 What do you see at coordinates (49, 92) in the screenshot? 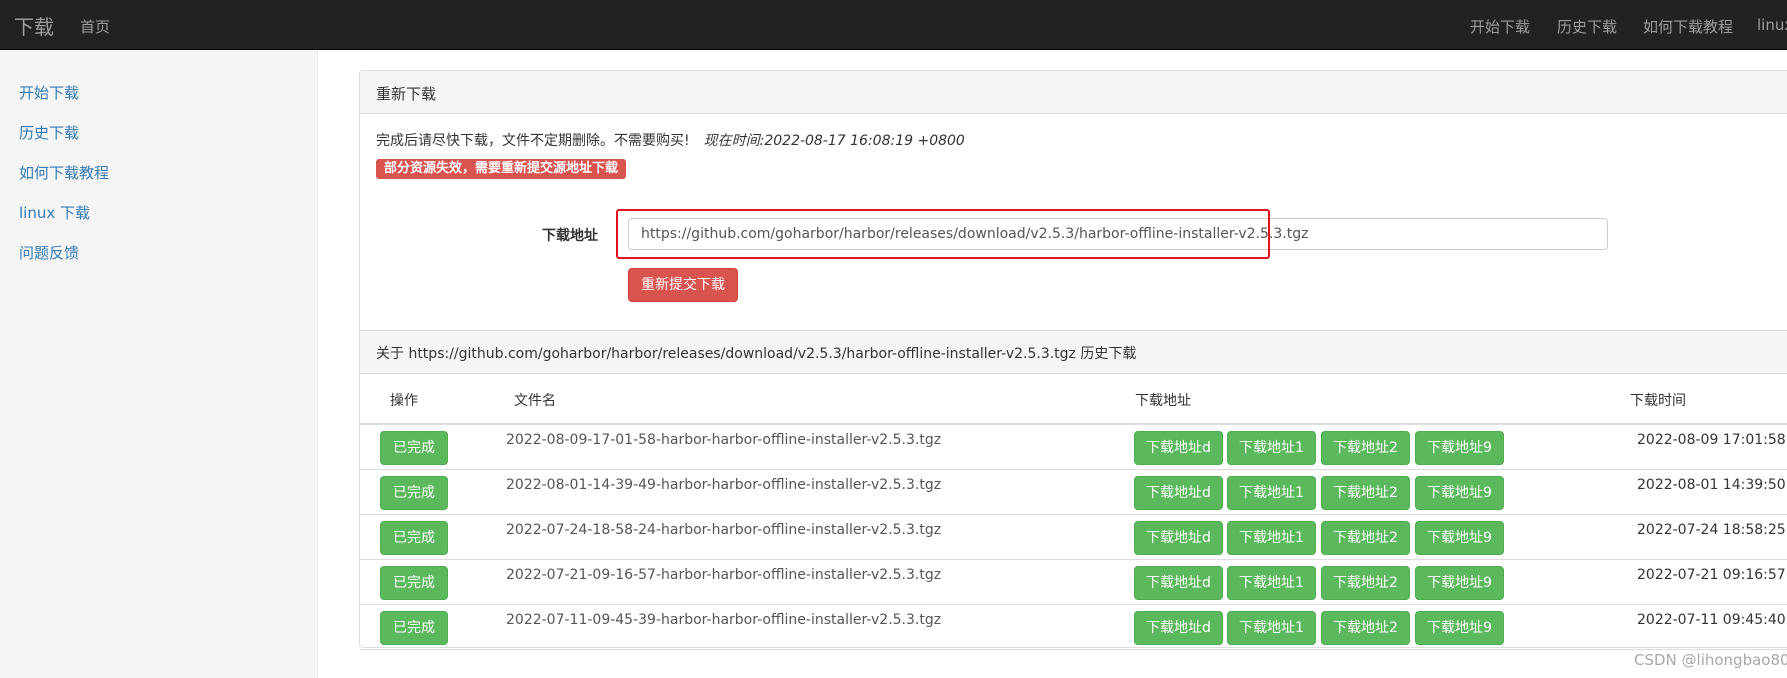
I see `sidebar-item-start-download: 开始下载` at bounding box center [49, 92].